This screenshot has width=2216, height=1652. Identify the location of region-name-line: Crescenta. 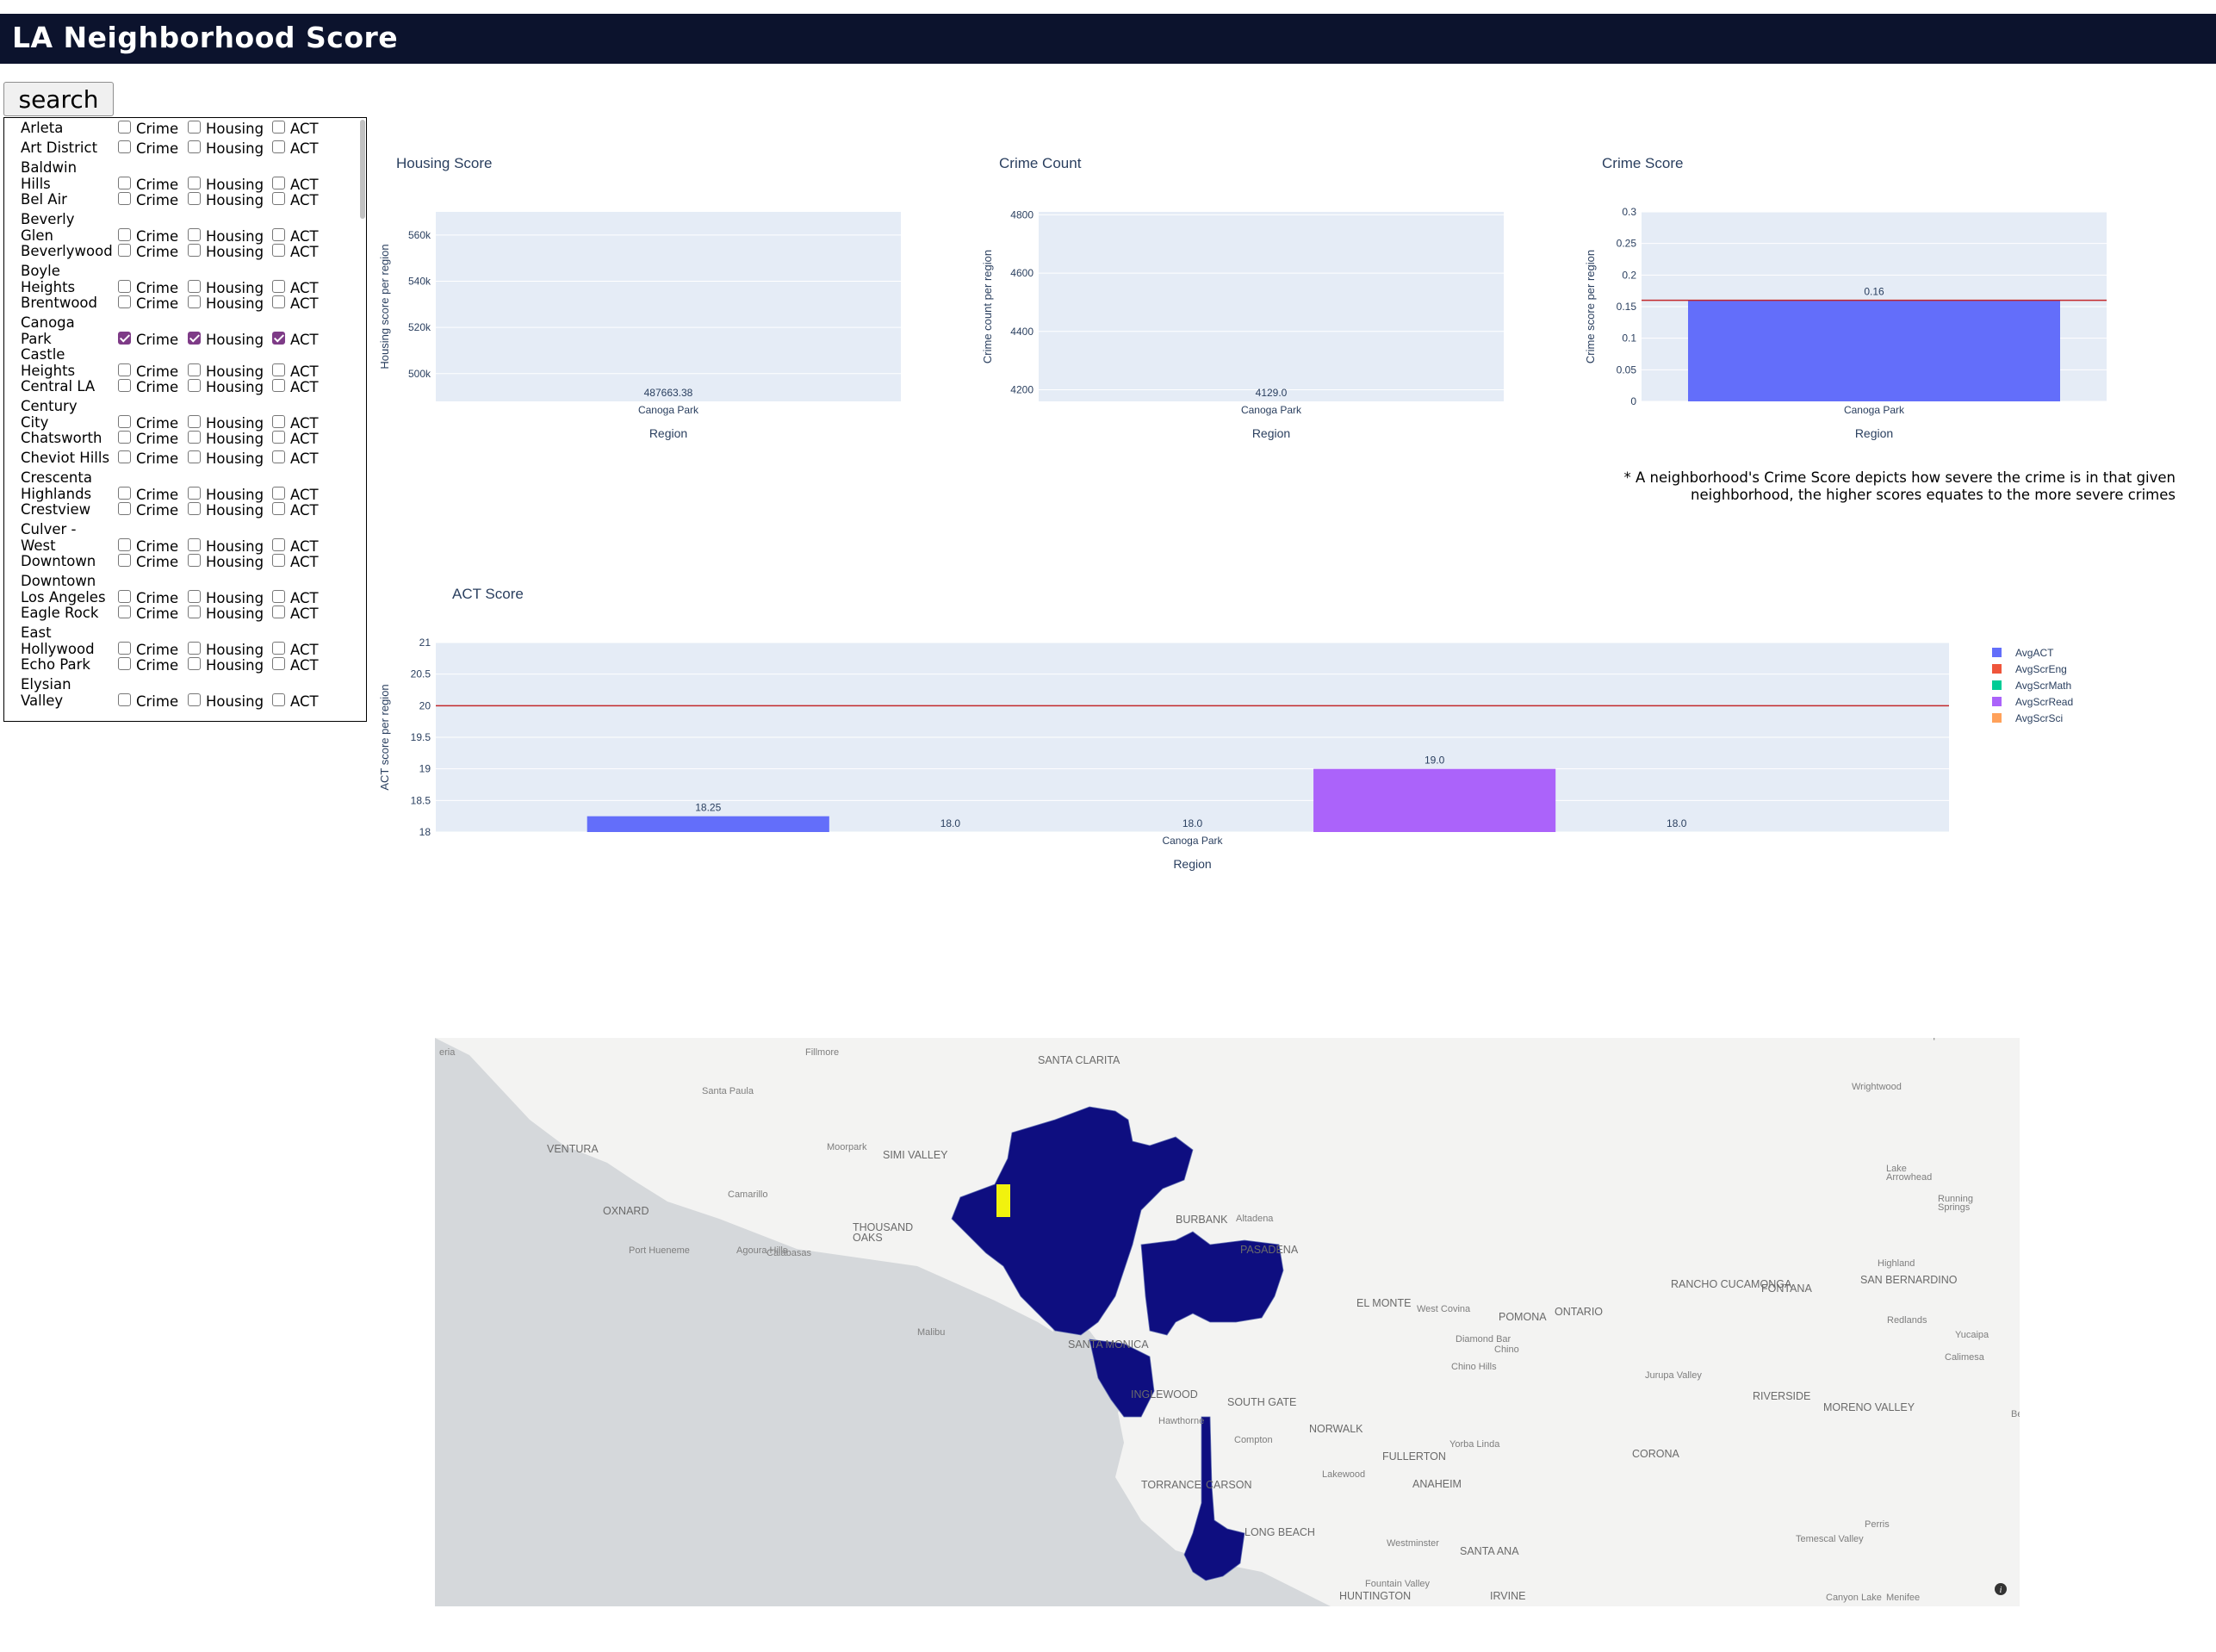
(56, 477).